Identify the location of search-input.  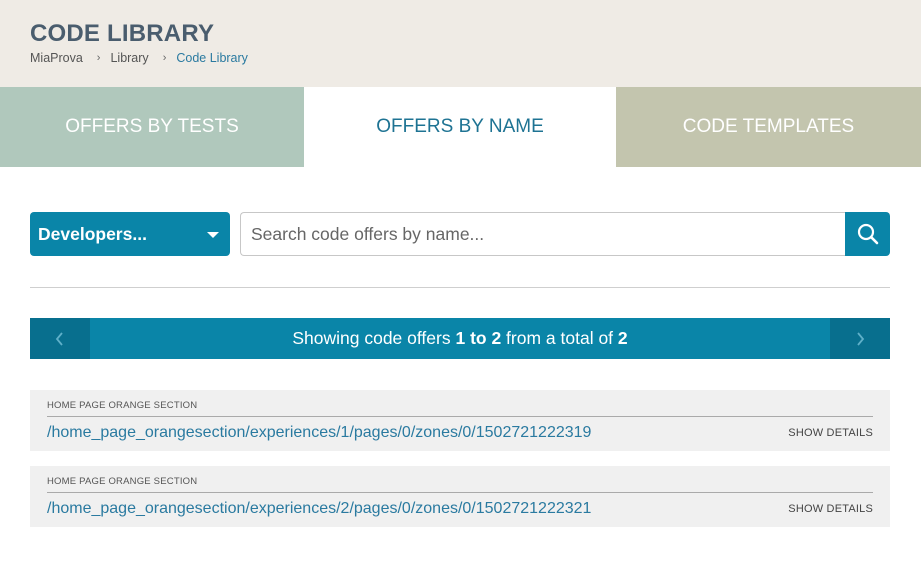
(543, 234).